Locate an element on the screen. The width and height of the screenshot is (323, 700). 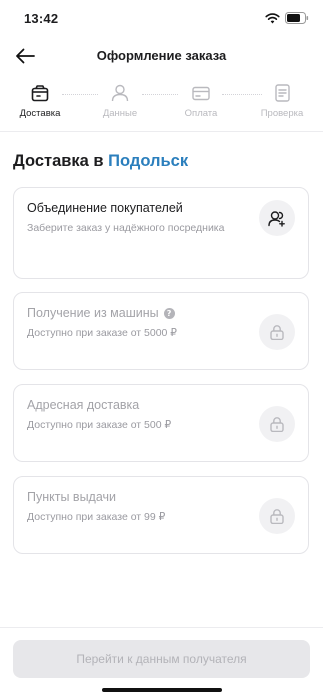
section-title: Доставка в Подольск is located at coordinates (100, 161).